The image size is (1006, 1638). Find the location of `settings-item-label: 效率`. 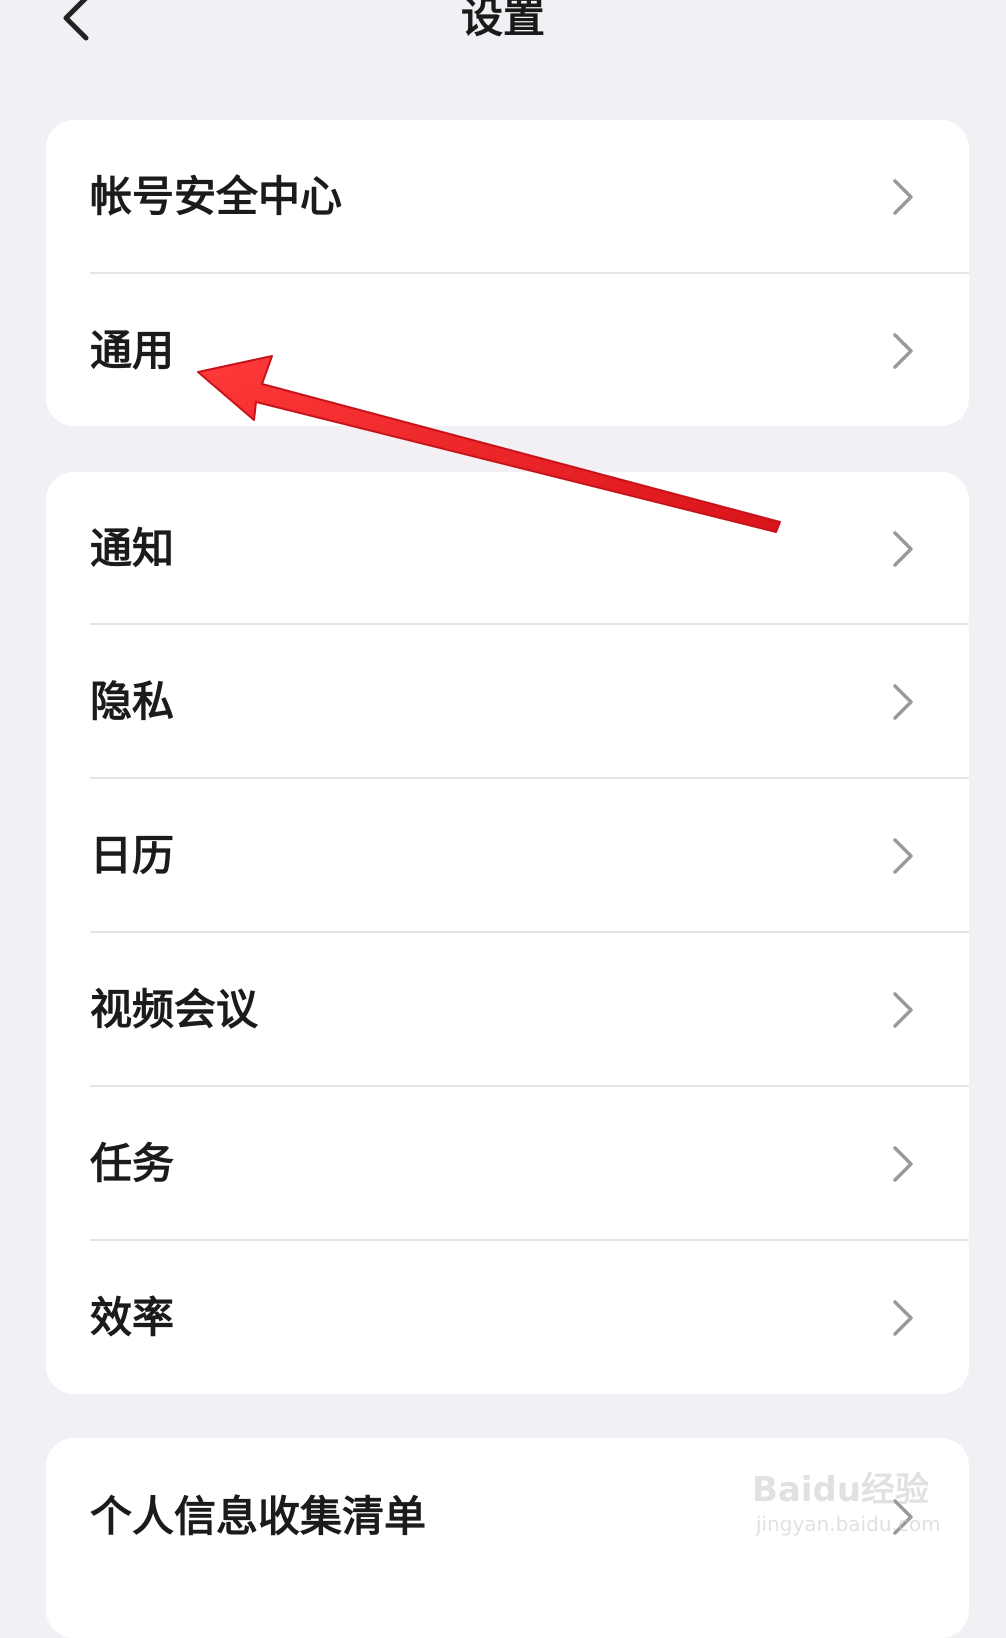

settings-item-label: 效率 is located at coordinates (132, 1317).